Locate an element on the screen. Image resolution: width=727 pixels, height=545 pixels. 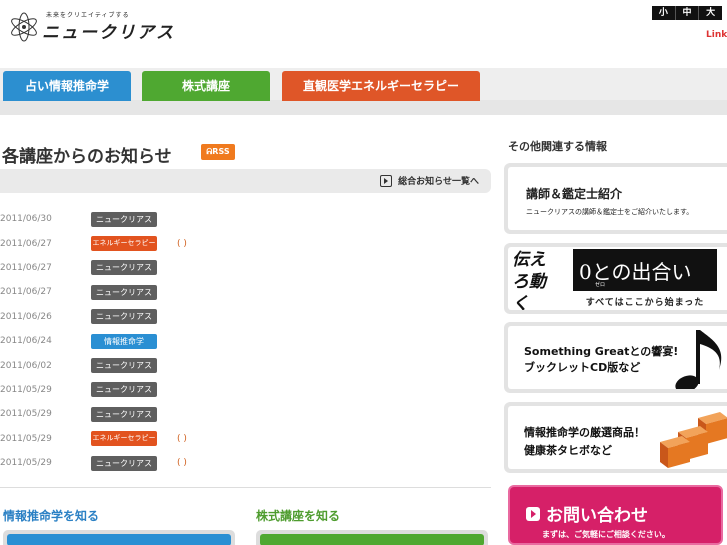
contact-title-row: お問い合わせ is located at coordinates (587, 513).